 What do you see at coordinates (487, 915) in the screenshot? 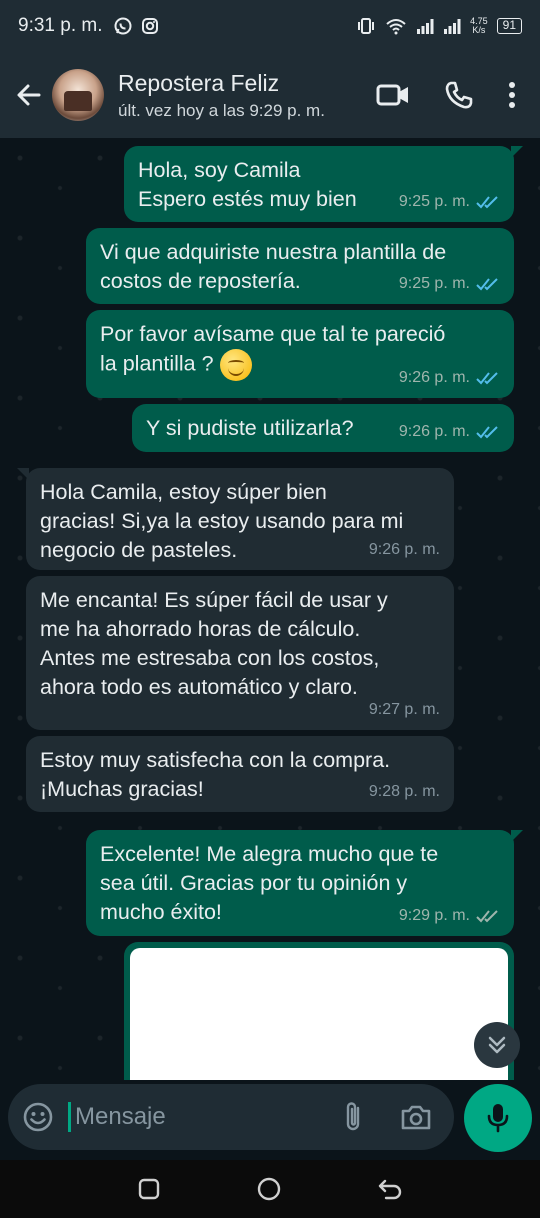
I see `delivered-double-check-icon` at bounding box center [487, 915].